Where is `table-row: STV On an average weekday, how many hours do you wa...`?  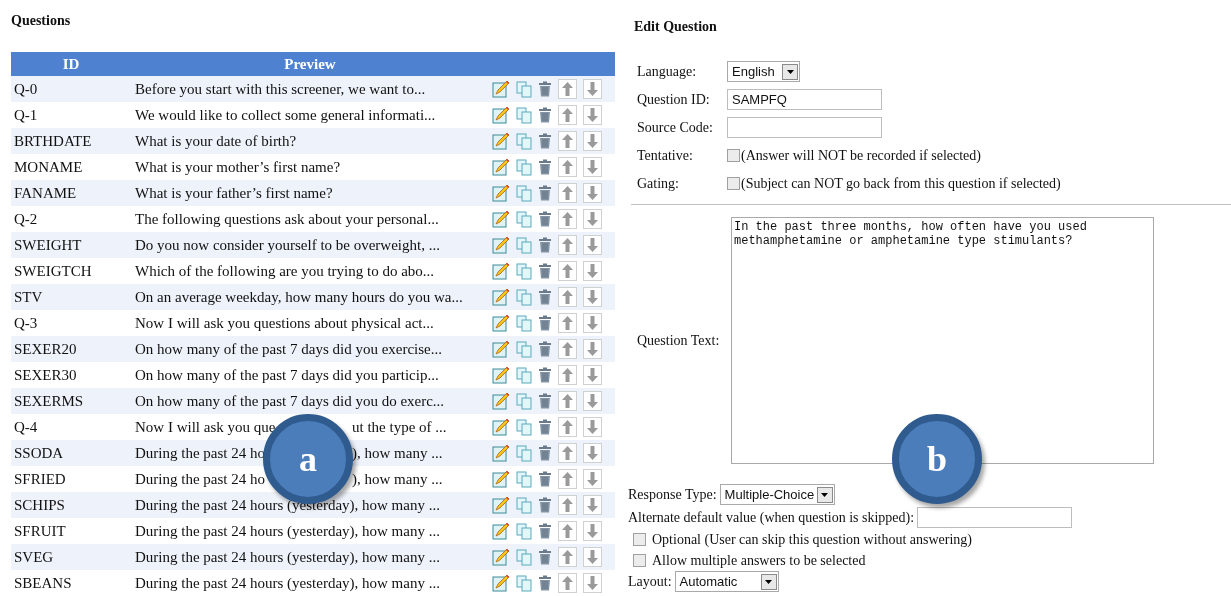 table-row: STV On an average weekday, how many hours do you wa... is located at coordinates (313, 297).